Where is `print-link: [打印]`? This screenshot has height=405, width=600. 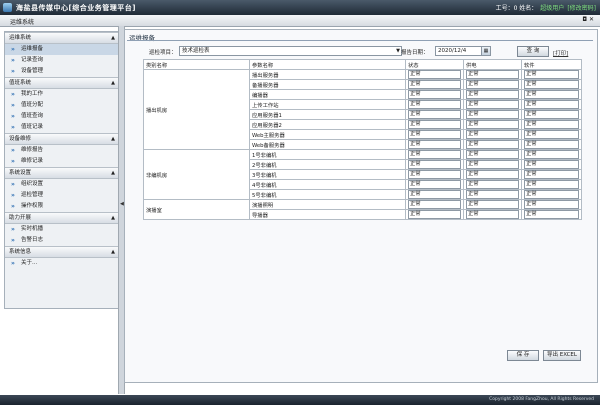
print-link: [打印] is located at coordinates (560, 53).